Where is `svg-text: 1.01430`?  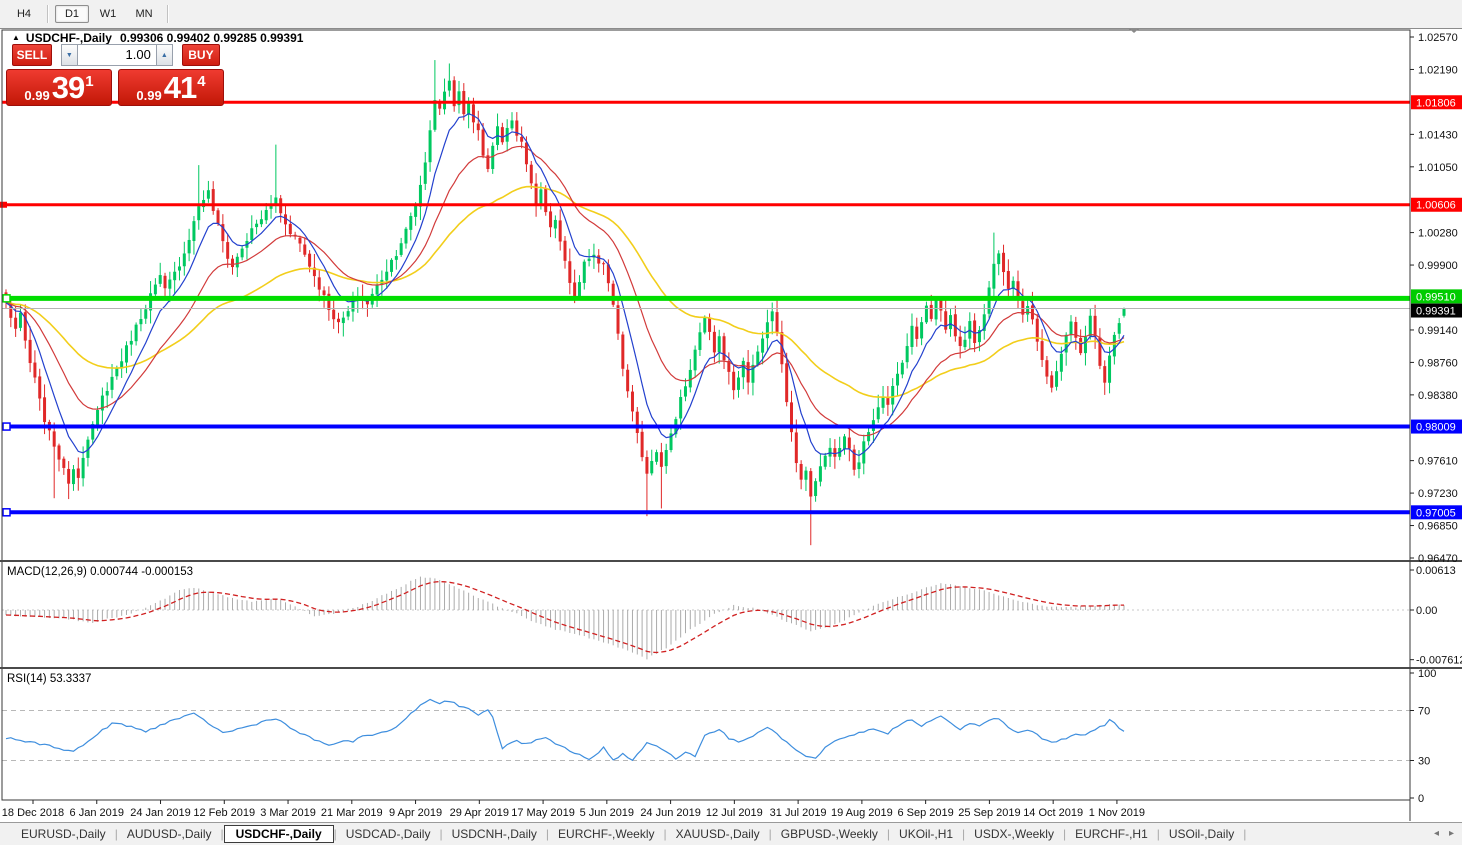
svg-text: 1.01430 is located at coordinates (1438, 135).